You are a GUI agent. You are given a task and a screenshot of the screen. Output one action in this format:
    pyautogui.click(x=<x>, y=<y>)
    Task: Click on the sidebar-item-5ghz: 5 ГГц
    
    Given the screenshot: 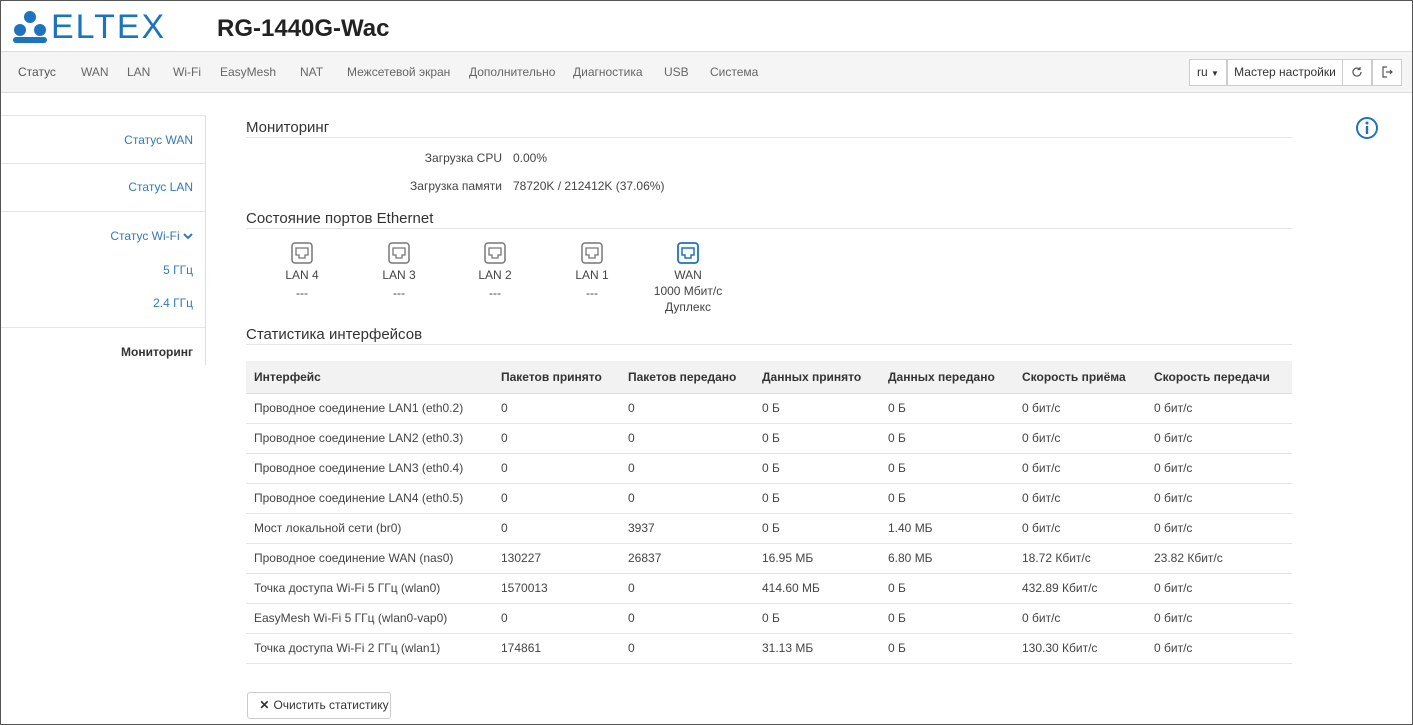 What is the action you would take?
    pyautogui.click(x=103, y=270)
    